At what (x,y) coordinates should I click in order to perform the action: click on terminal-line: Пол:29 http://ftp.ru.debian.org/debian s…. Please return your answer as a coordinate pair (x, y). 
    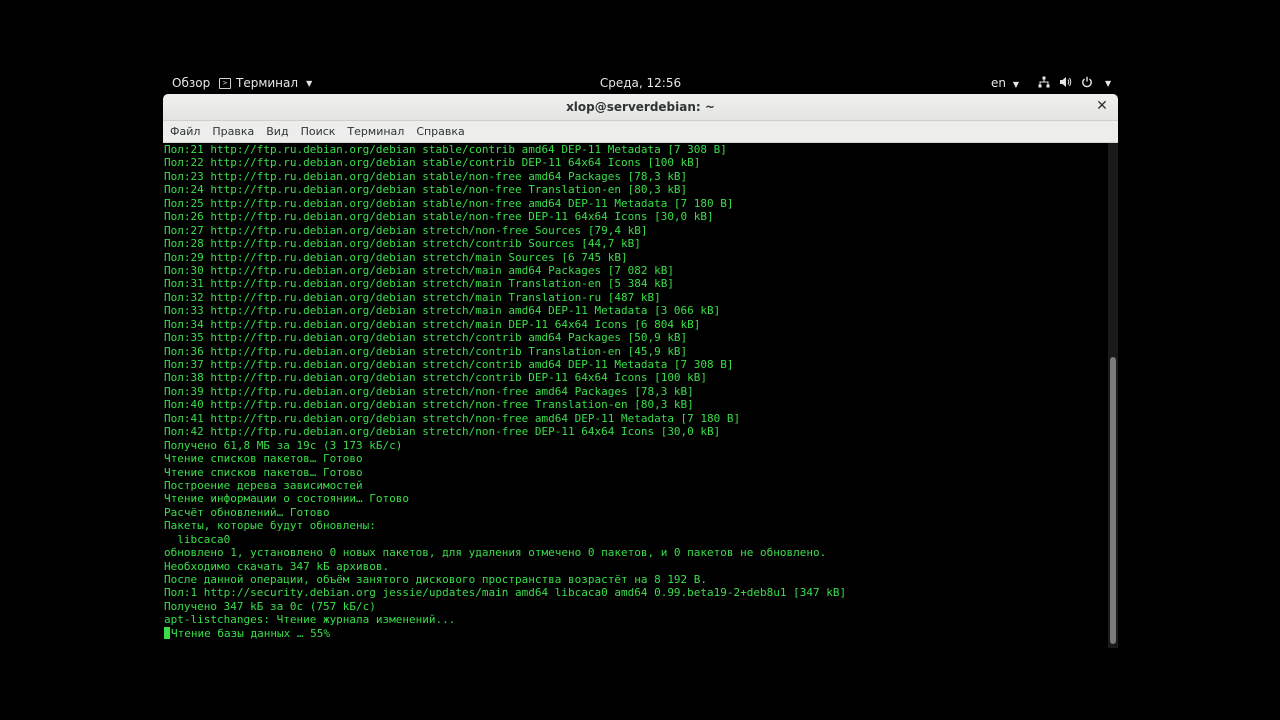
    Looking at the image, I should click on (635, 257).